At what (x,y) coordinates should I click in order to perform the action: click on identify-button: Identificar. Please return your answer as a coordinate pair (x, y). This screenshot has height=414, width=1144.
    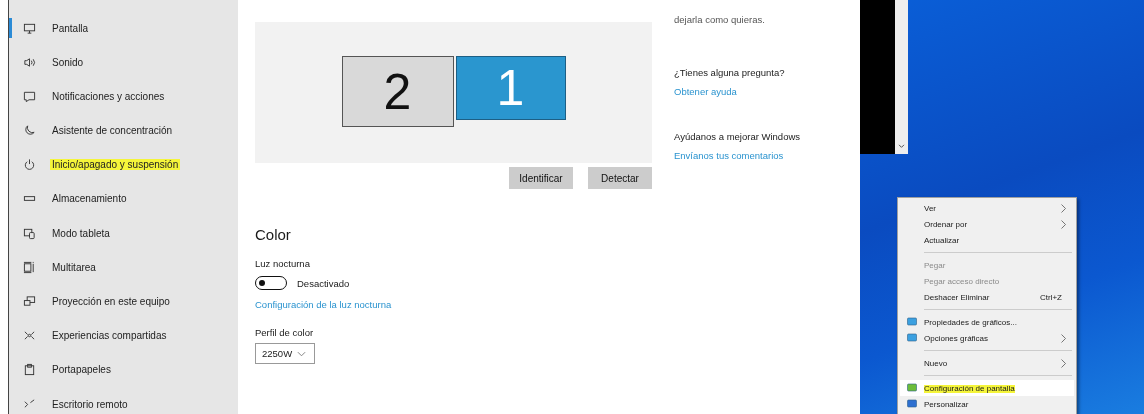
    Looking at the image, I should click on (541, 178).